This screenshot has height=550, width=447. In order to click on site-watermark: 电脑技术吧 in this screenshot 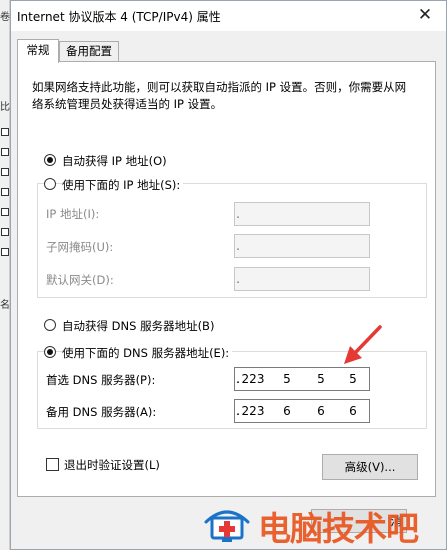, I will do `click(322, 524)`.